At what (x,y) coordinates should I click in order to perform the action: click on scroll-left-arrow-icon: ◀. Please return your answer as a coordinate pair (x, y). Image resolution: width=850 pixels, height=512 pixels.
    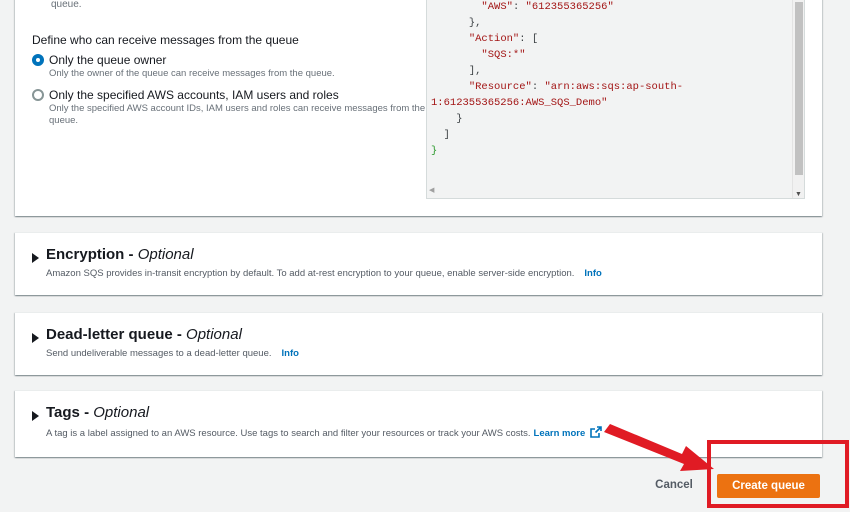
    Looking at the image, I should click on (431, 190).